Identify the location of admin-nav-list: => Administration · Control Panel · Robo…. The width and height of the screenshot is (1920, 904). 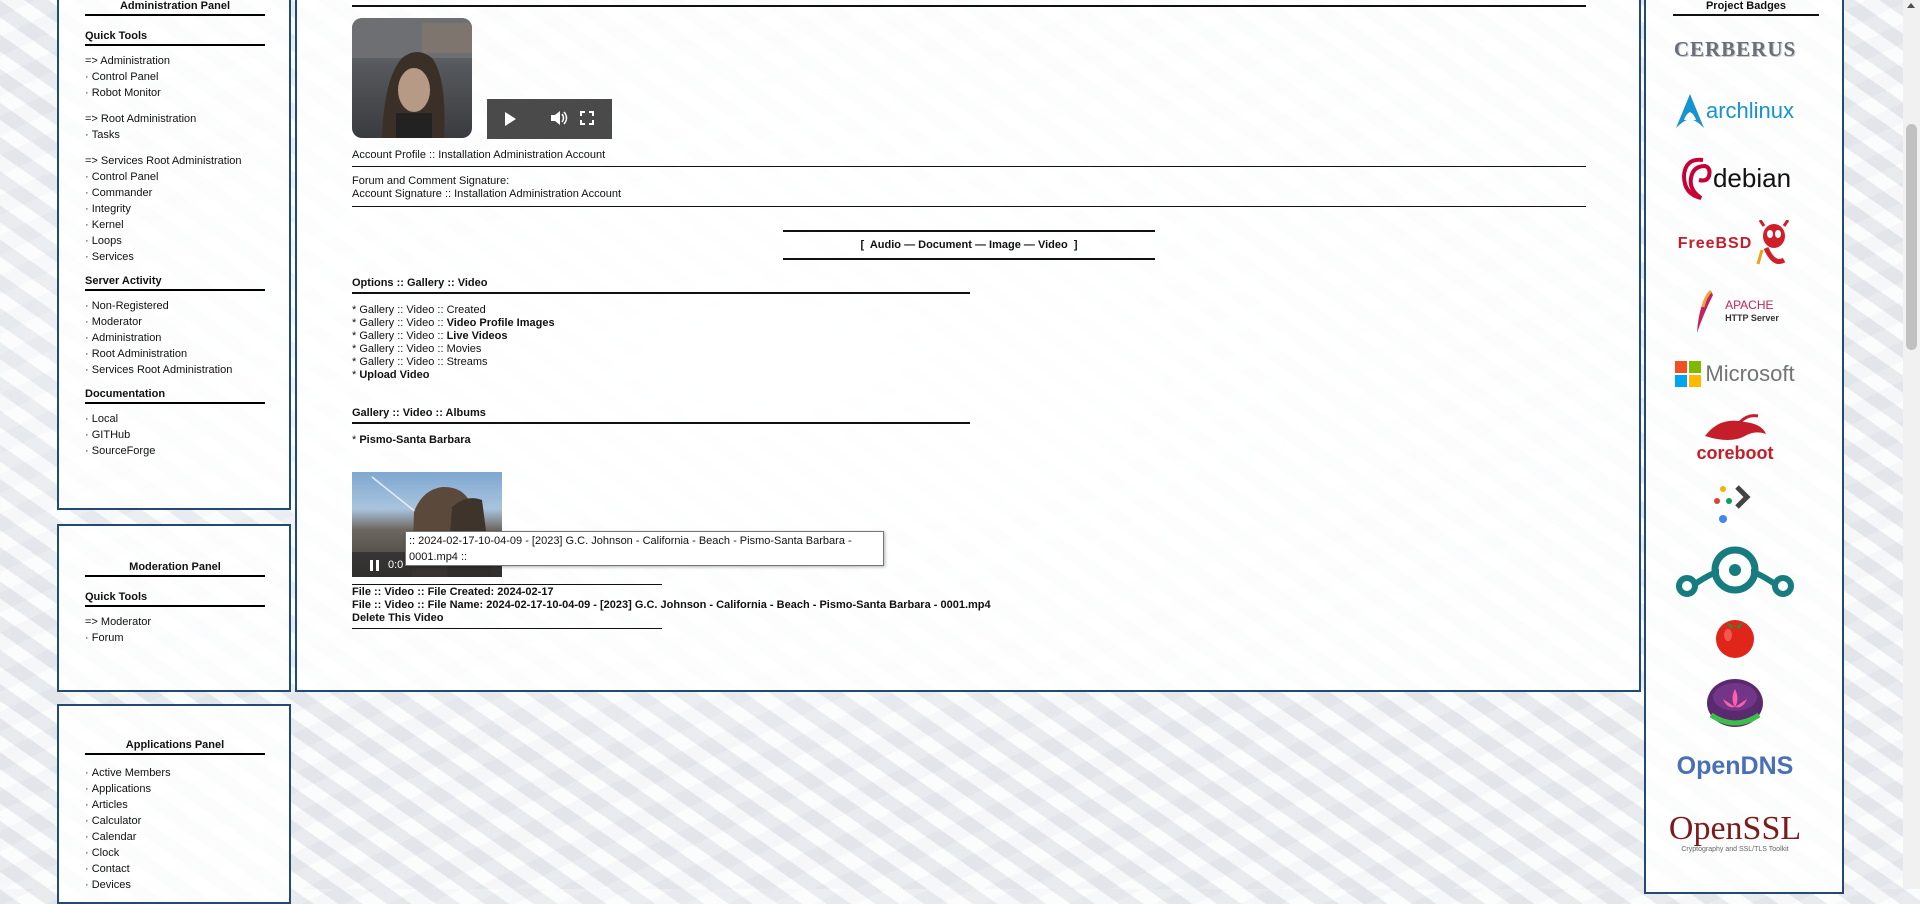
(175, 159).